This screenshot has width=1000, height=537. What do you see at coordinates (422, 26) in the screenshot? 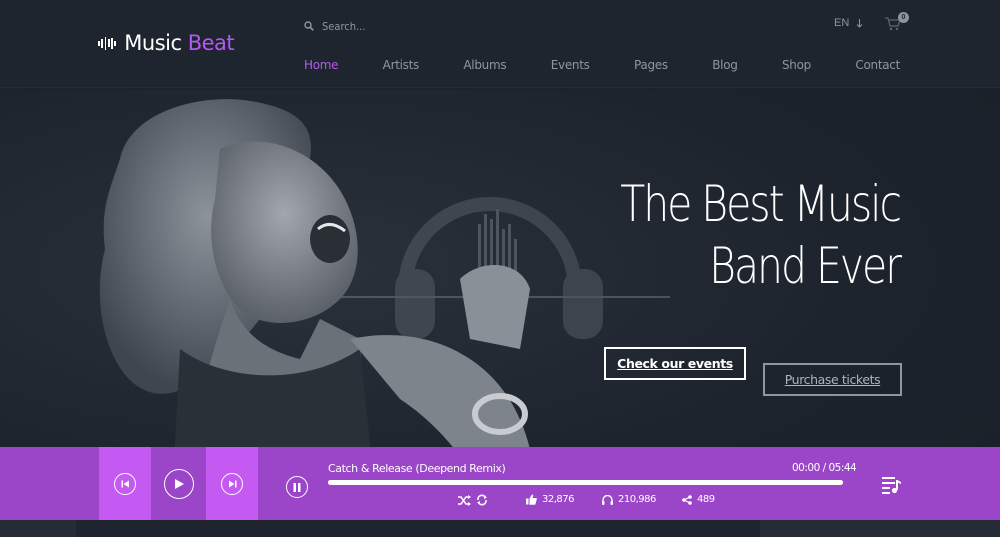
I see `search-input` at bounding box center [422, 26].